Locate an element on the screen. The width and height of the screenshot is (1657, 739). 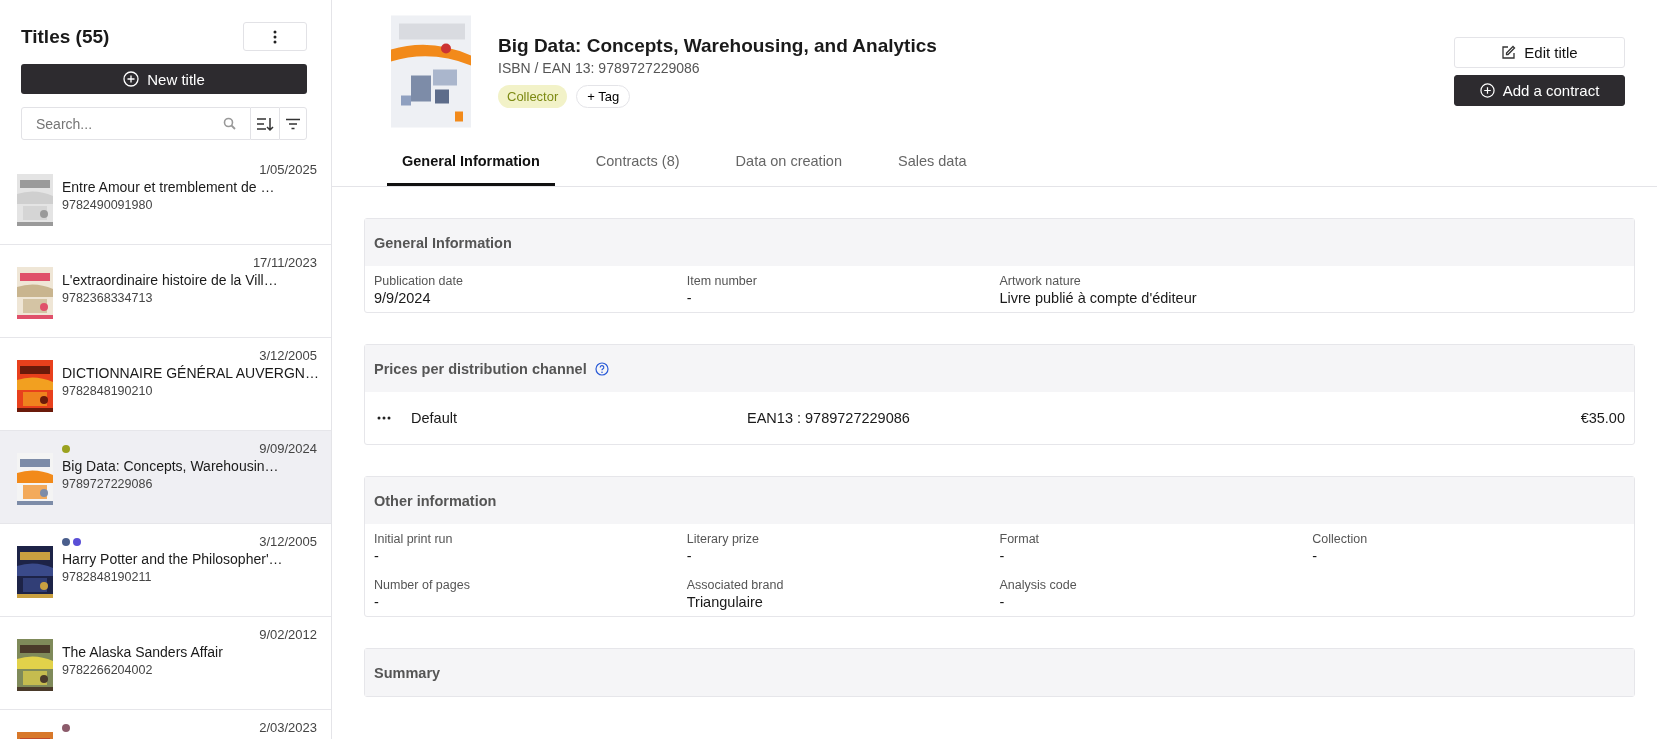
field-label: Associated brand is located at coordinates (735, 585).